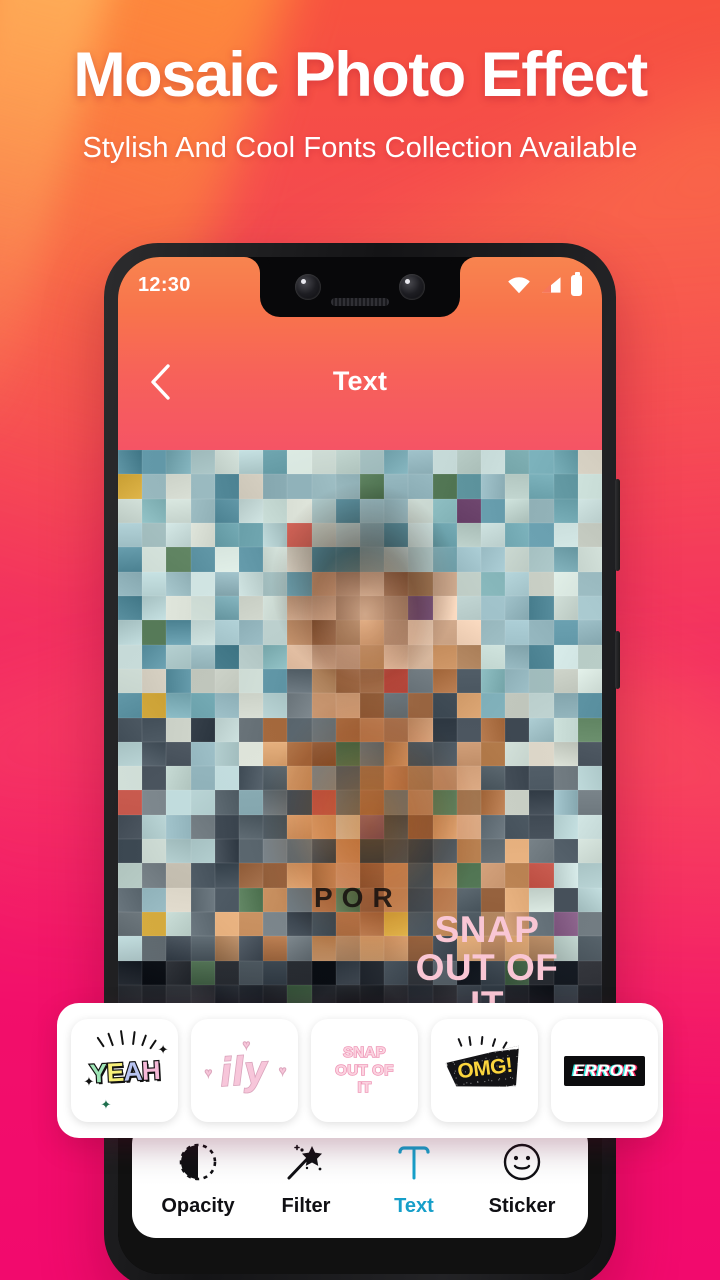 The width and height of the screenshot is (720, 1280). I want to click on yeah-letter-3: H, so click(150, 1069).